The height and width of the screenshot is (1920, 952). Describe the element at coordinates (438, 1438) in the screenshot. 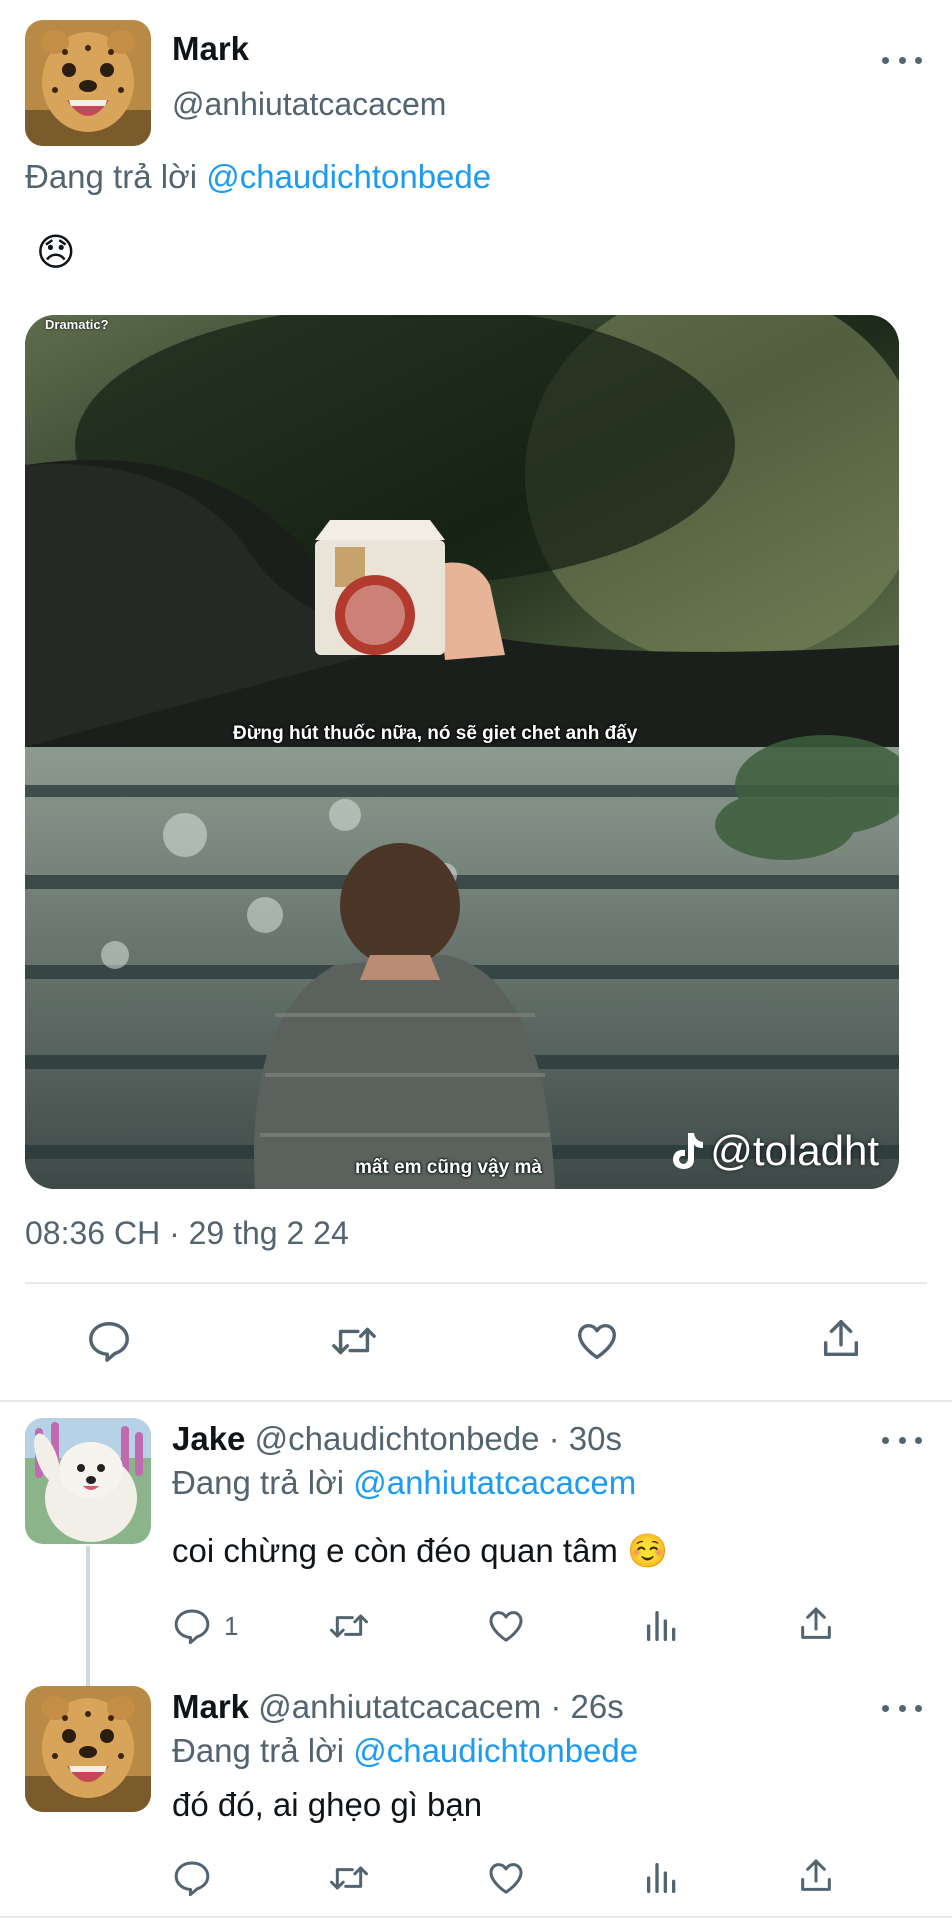

I see `author-meta: @chaudichtonbede · 30s` at that location.